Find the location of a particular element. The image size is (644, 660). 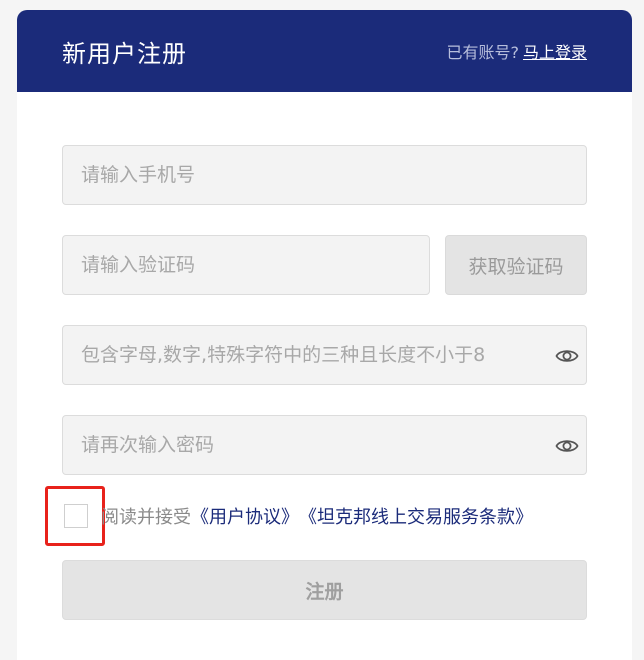

page-title: 新用户注册 is located at coordinates (124, 53).